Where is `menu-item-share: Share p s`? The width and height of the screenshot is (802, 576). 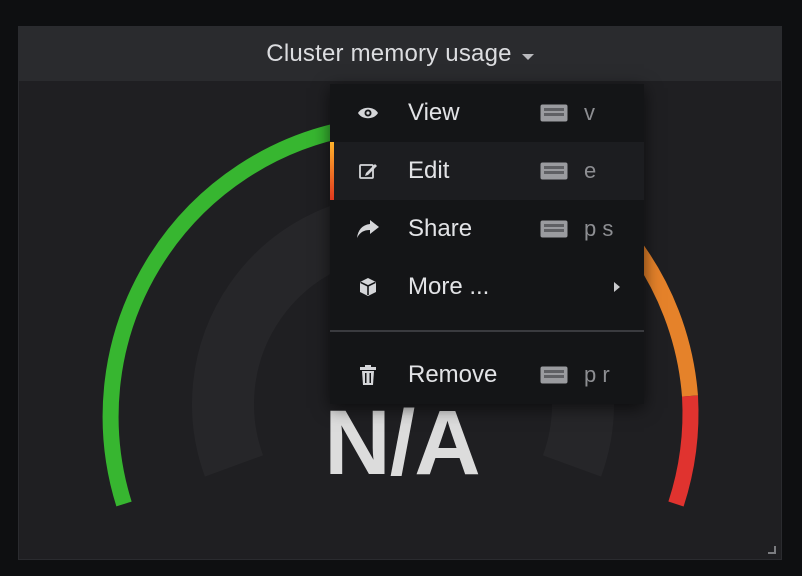
menu-item-share: Share p s is located at coordinates (487, 229).